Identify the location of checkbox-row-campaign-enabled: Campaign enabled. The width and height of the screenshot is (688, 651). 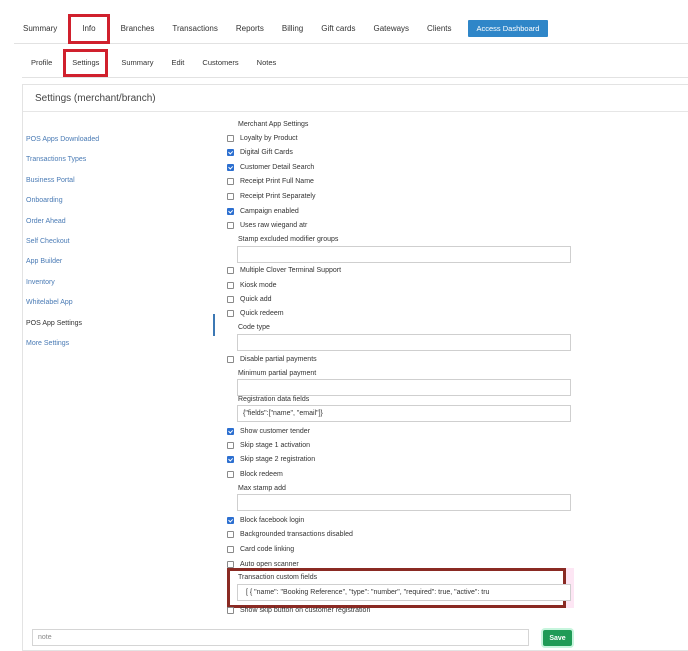
(263, 211).